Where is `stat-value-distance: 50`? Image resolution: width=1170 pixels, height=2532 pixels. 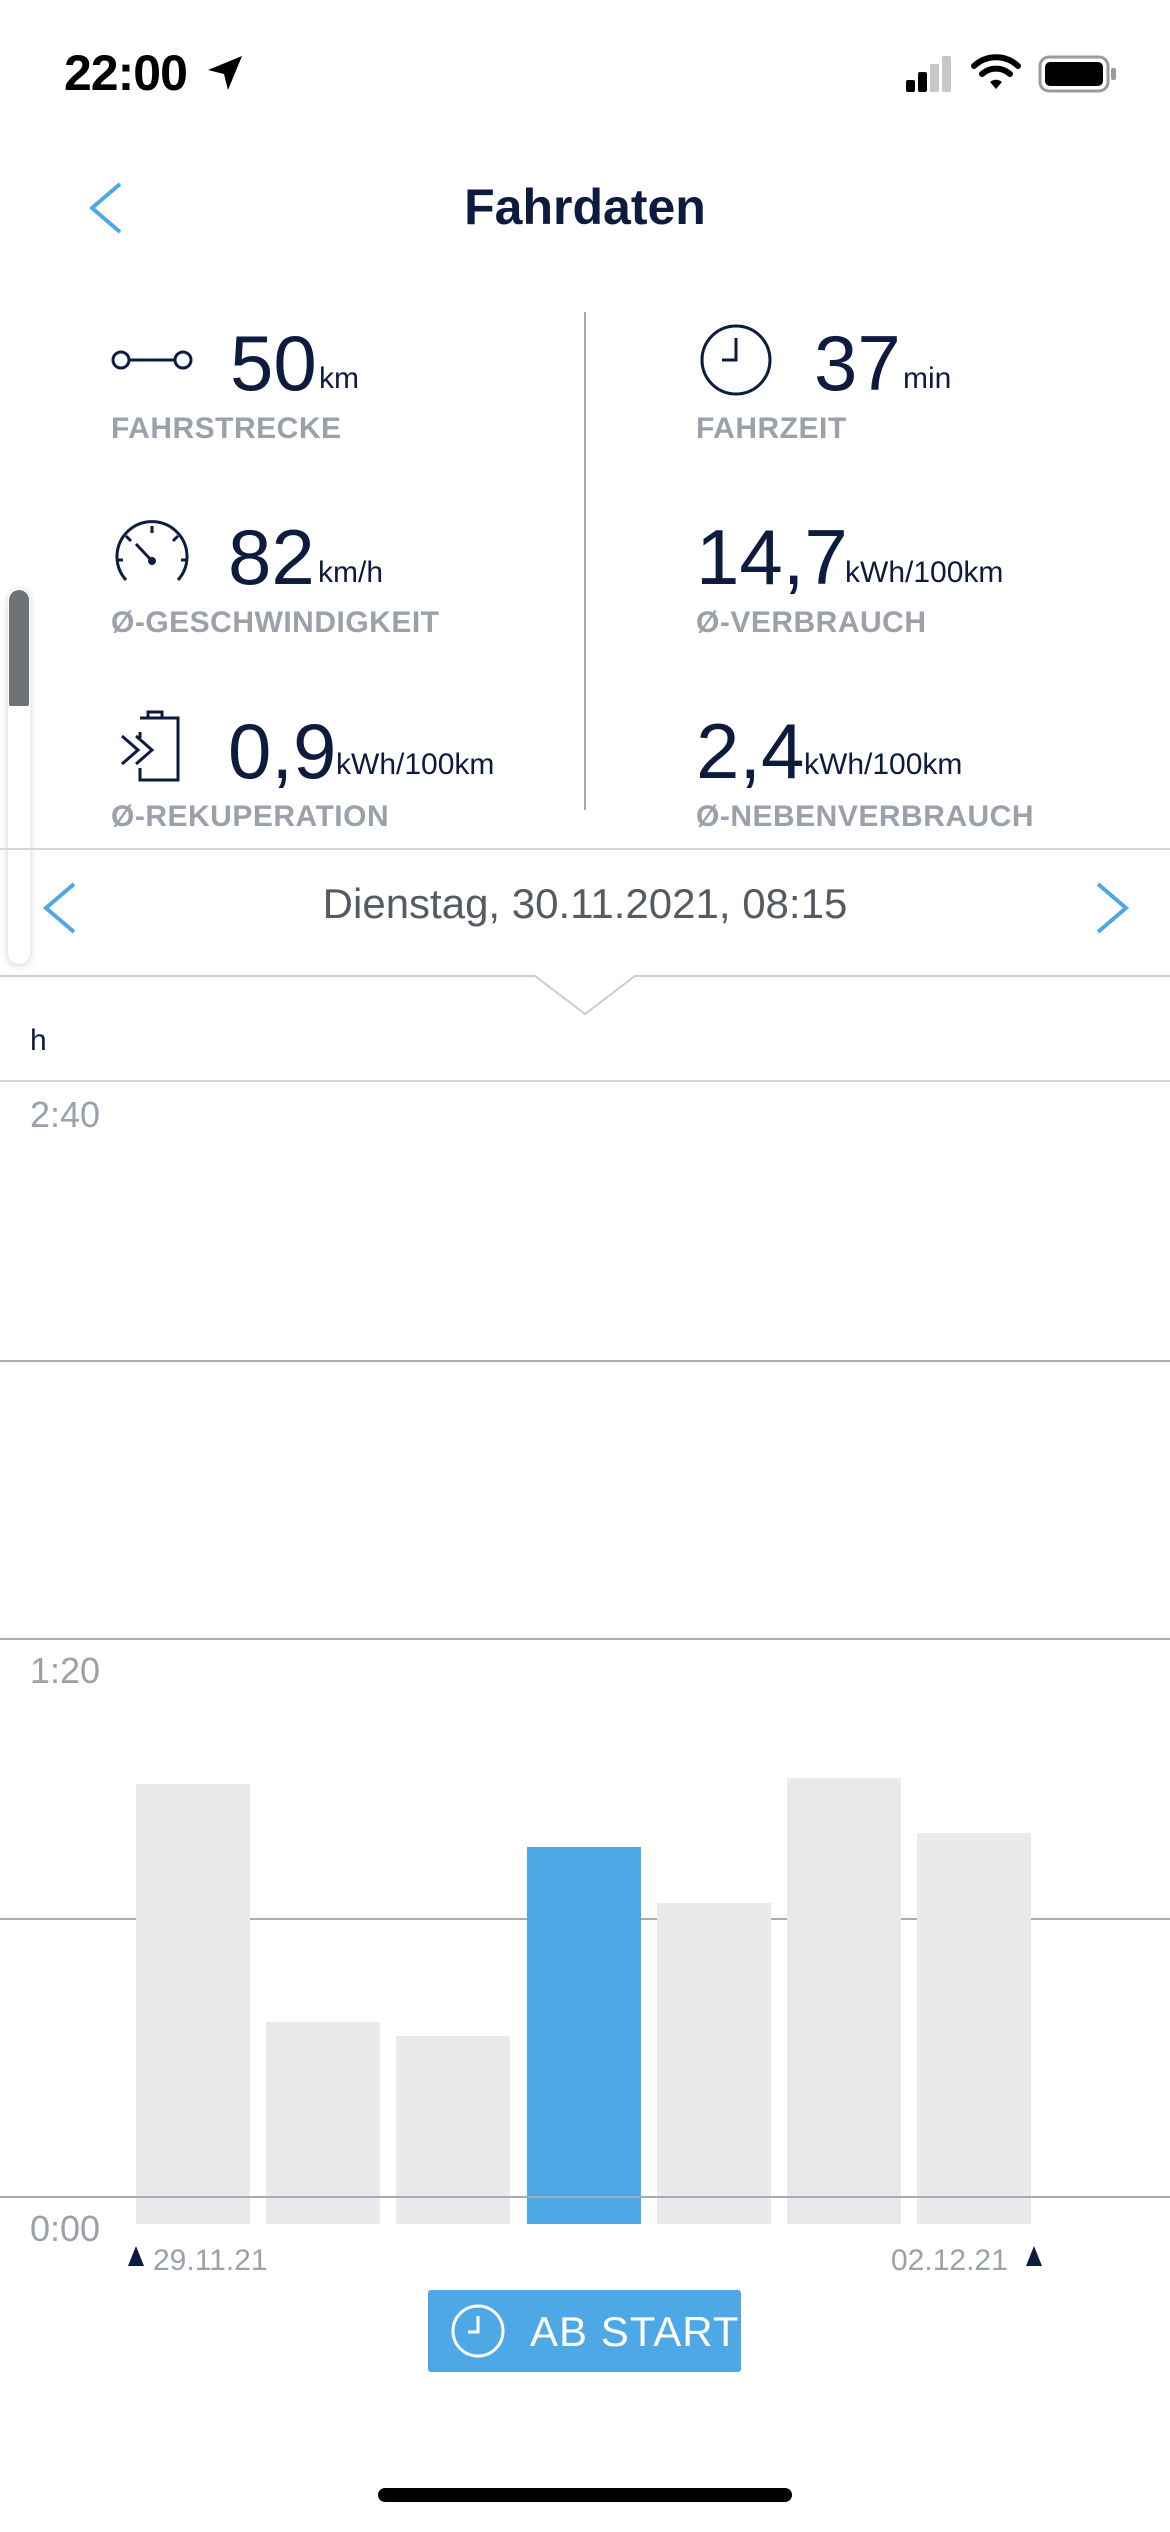 stat-value-distance: 50 is located at coordinates (273, 363).